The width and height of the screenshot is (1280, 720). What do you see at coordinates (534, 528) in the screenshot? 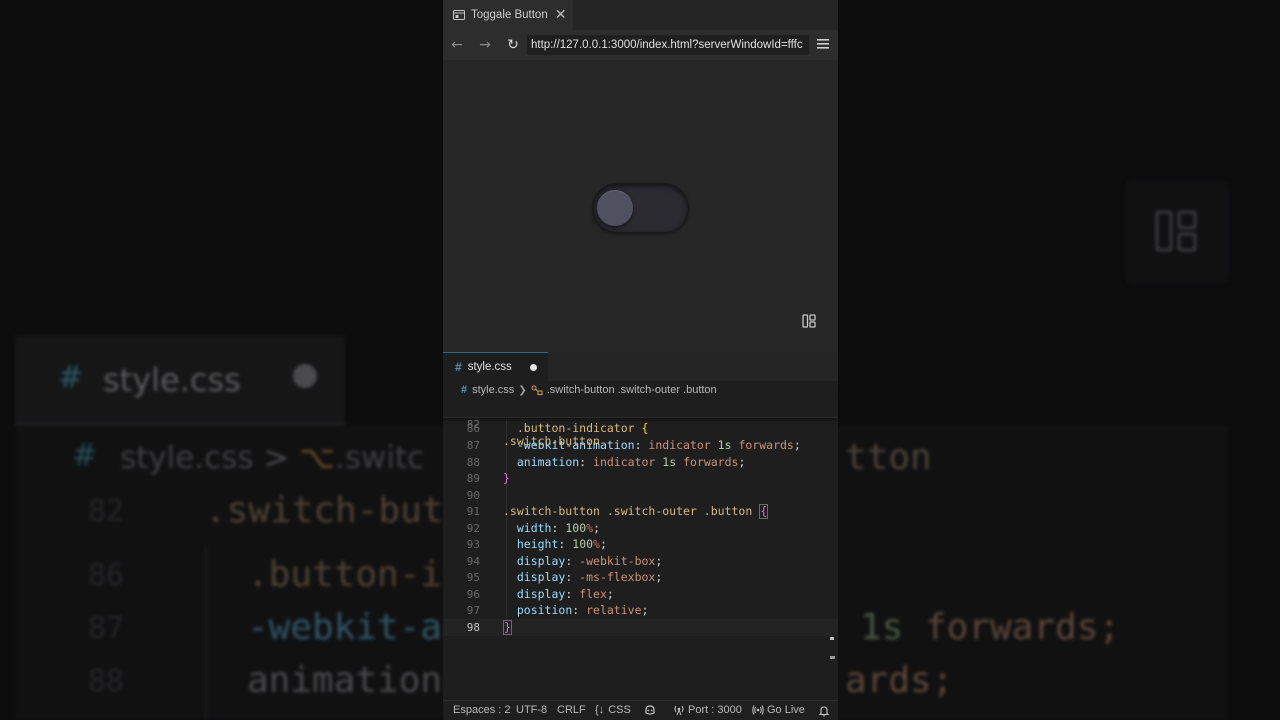
I see `code-token: width` at bounding box center [534, 528].